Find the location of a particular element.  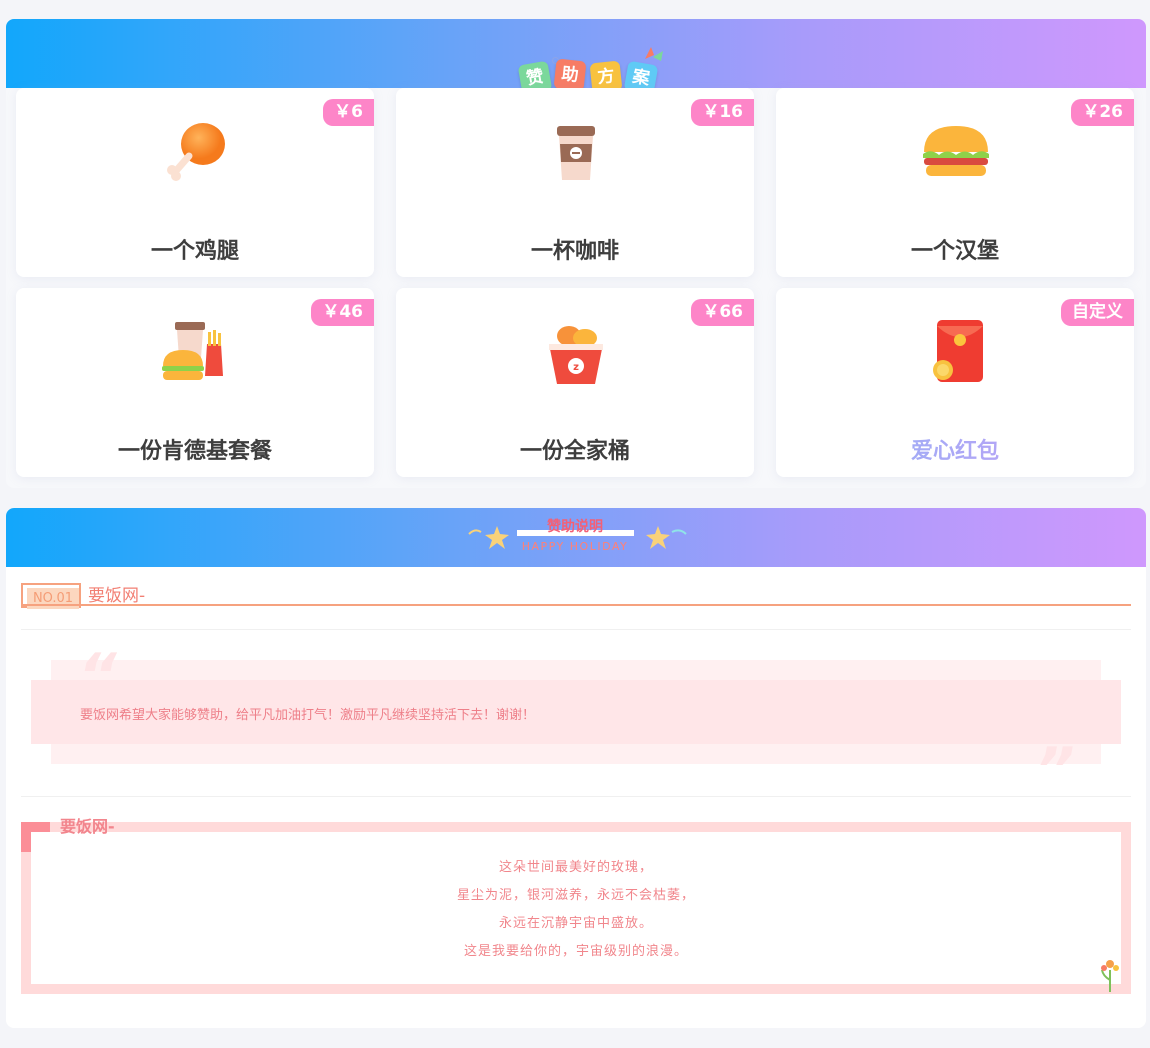

red-envelope-icon is located at coordinates (958, 351).